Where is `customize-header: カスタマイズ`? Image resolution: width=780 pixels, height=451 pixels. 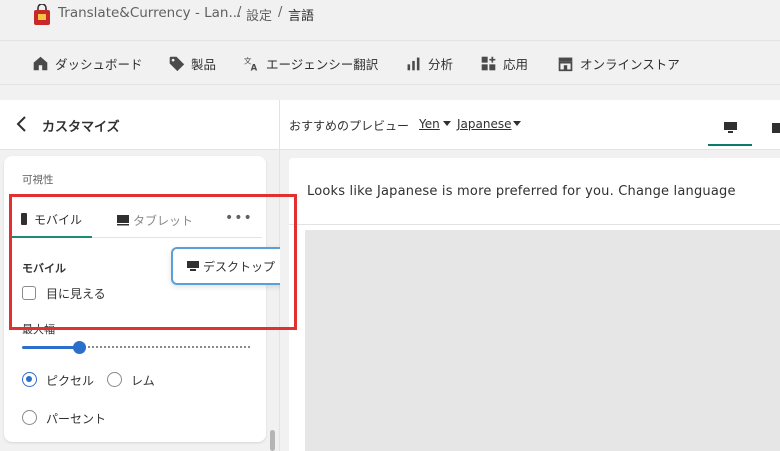 customize-header: カスタマイズ is located at coordinates (140, 124).